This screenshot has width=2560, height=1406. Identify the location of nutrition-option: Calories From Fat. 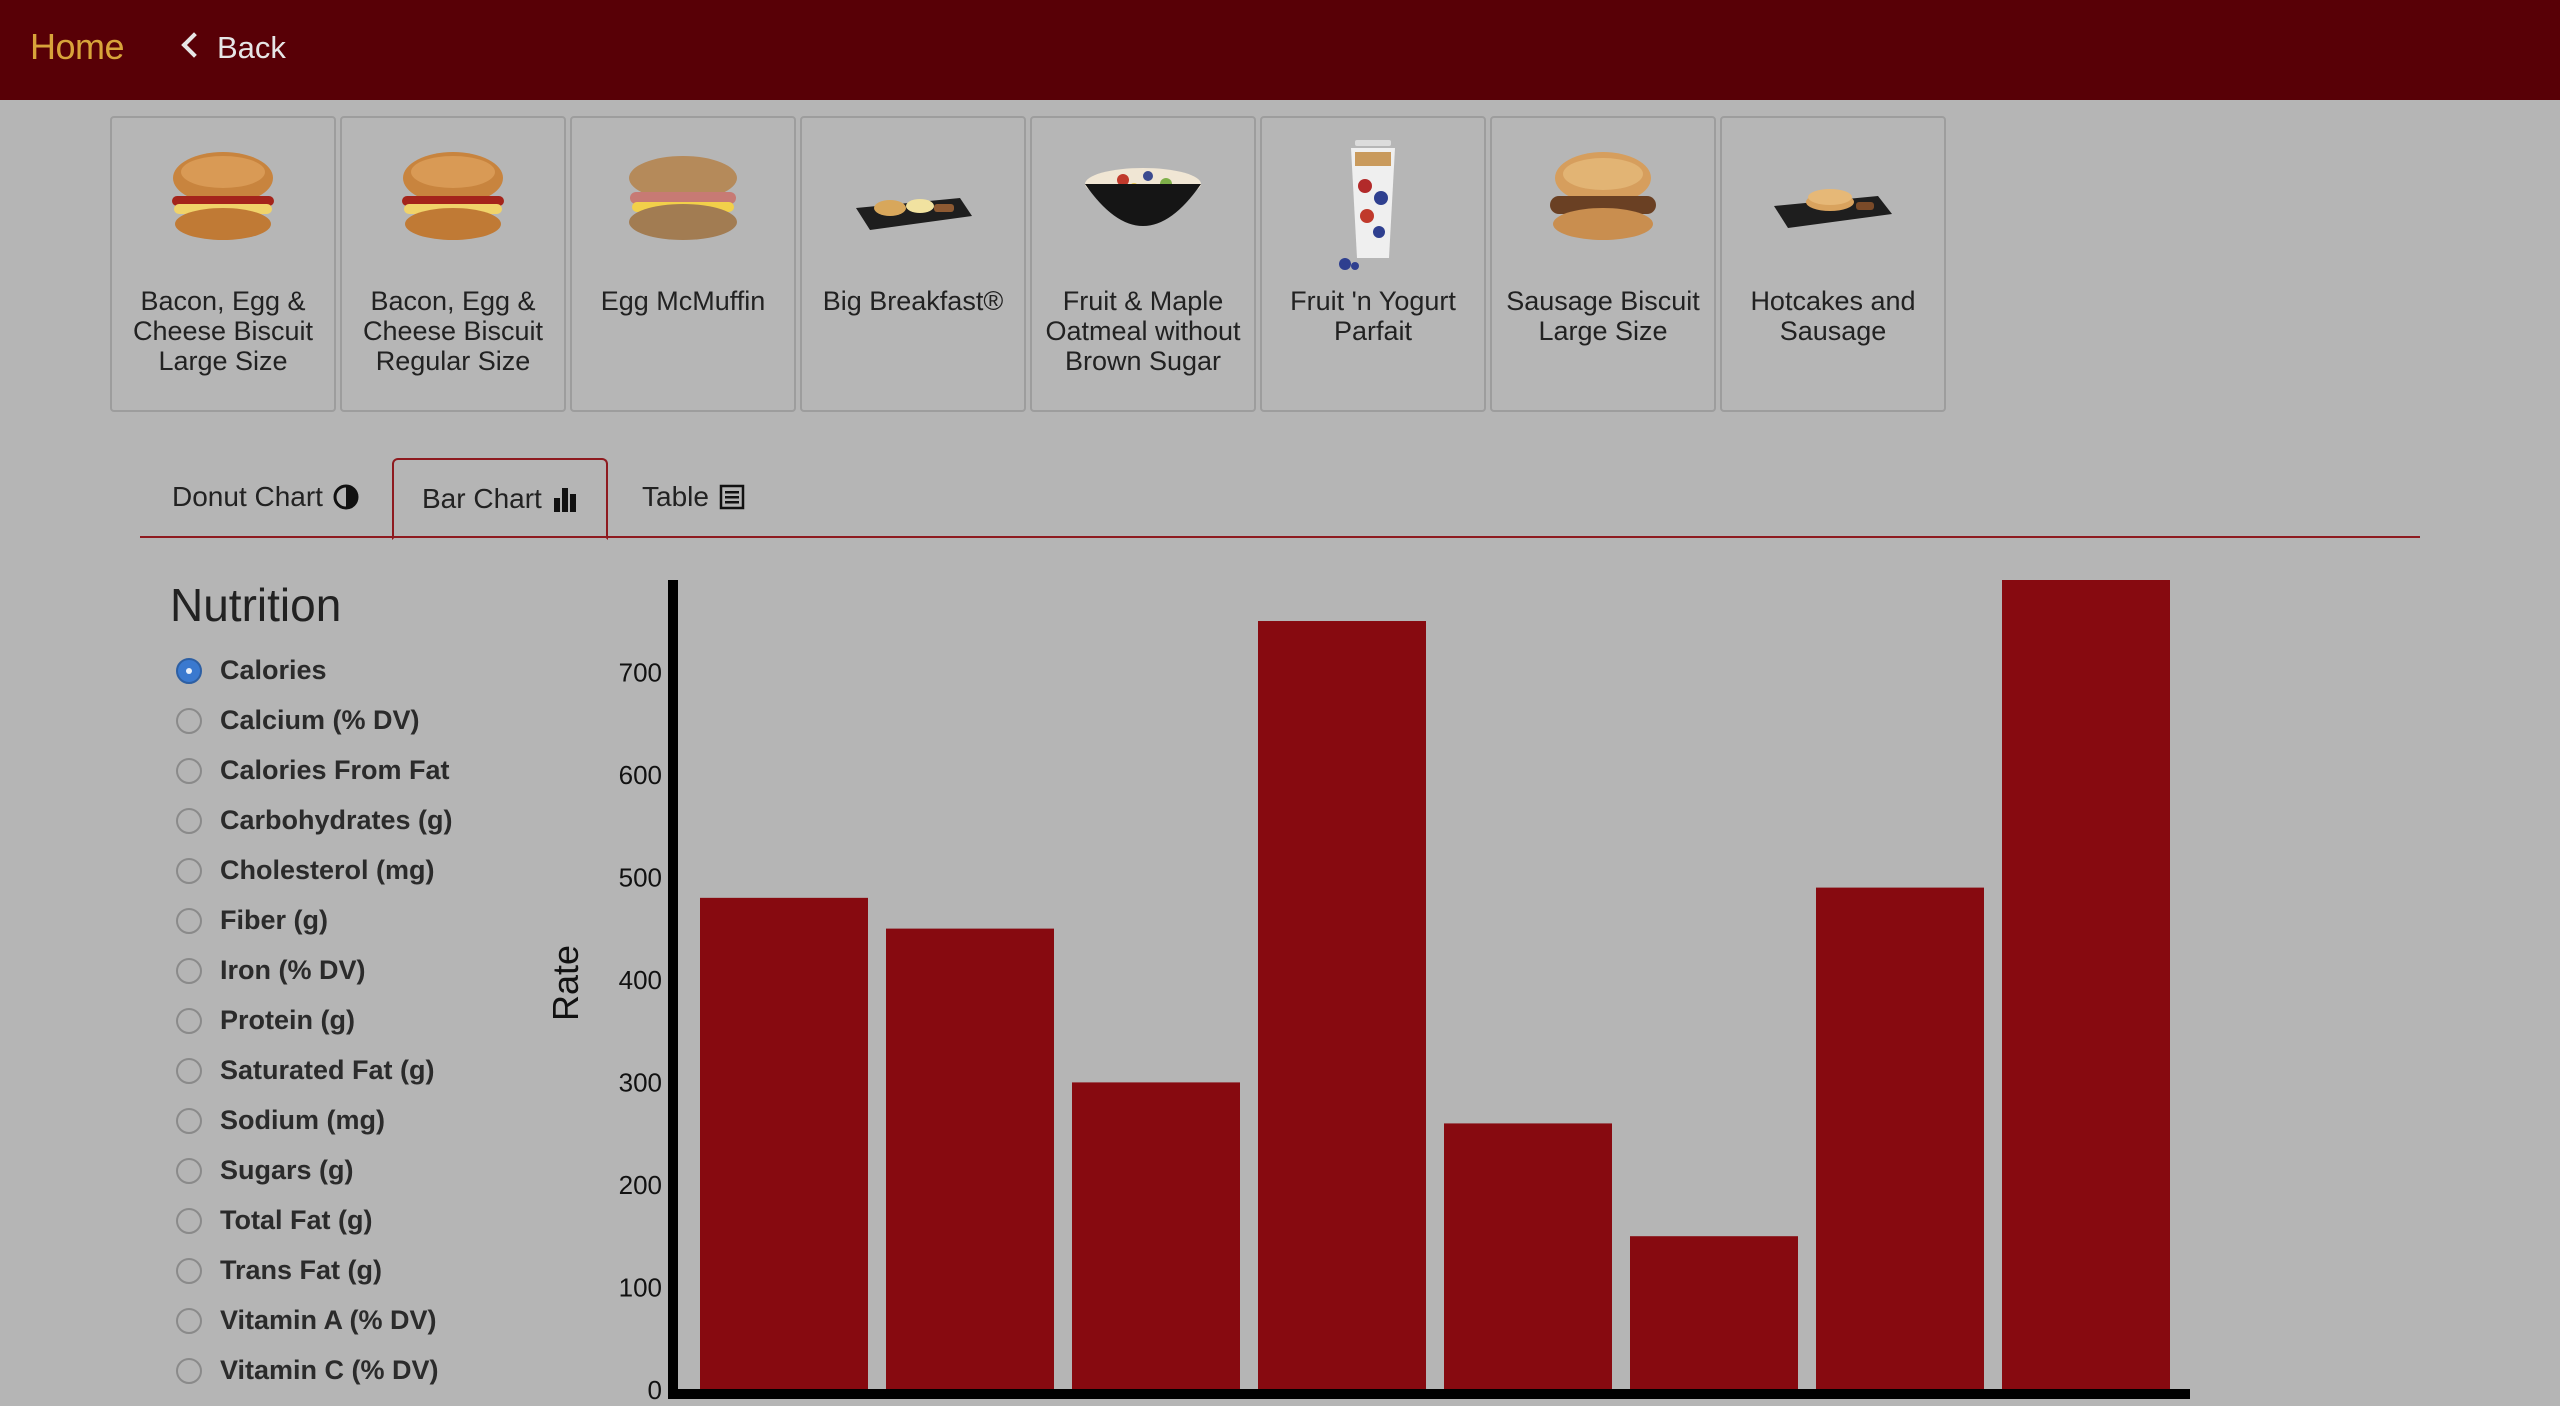
(313, 775).